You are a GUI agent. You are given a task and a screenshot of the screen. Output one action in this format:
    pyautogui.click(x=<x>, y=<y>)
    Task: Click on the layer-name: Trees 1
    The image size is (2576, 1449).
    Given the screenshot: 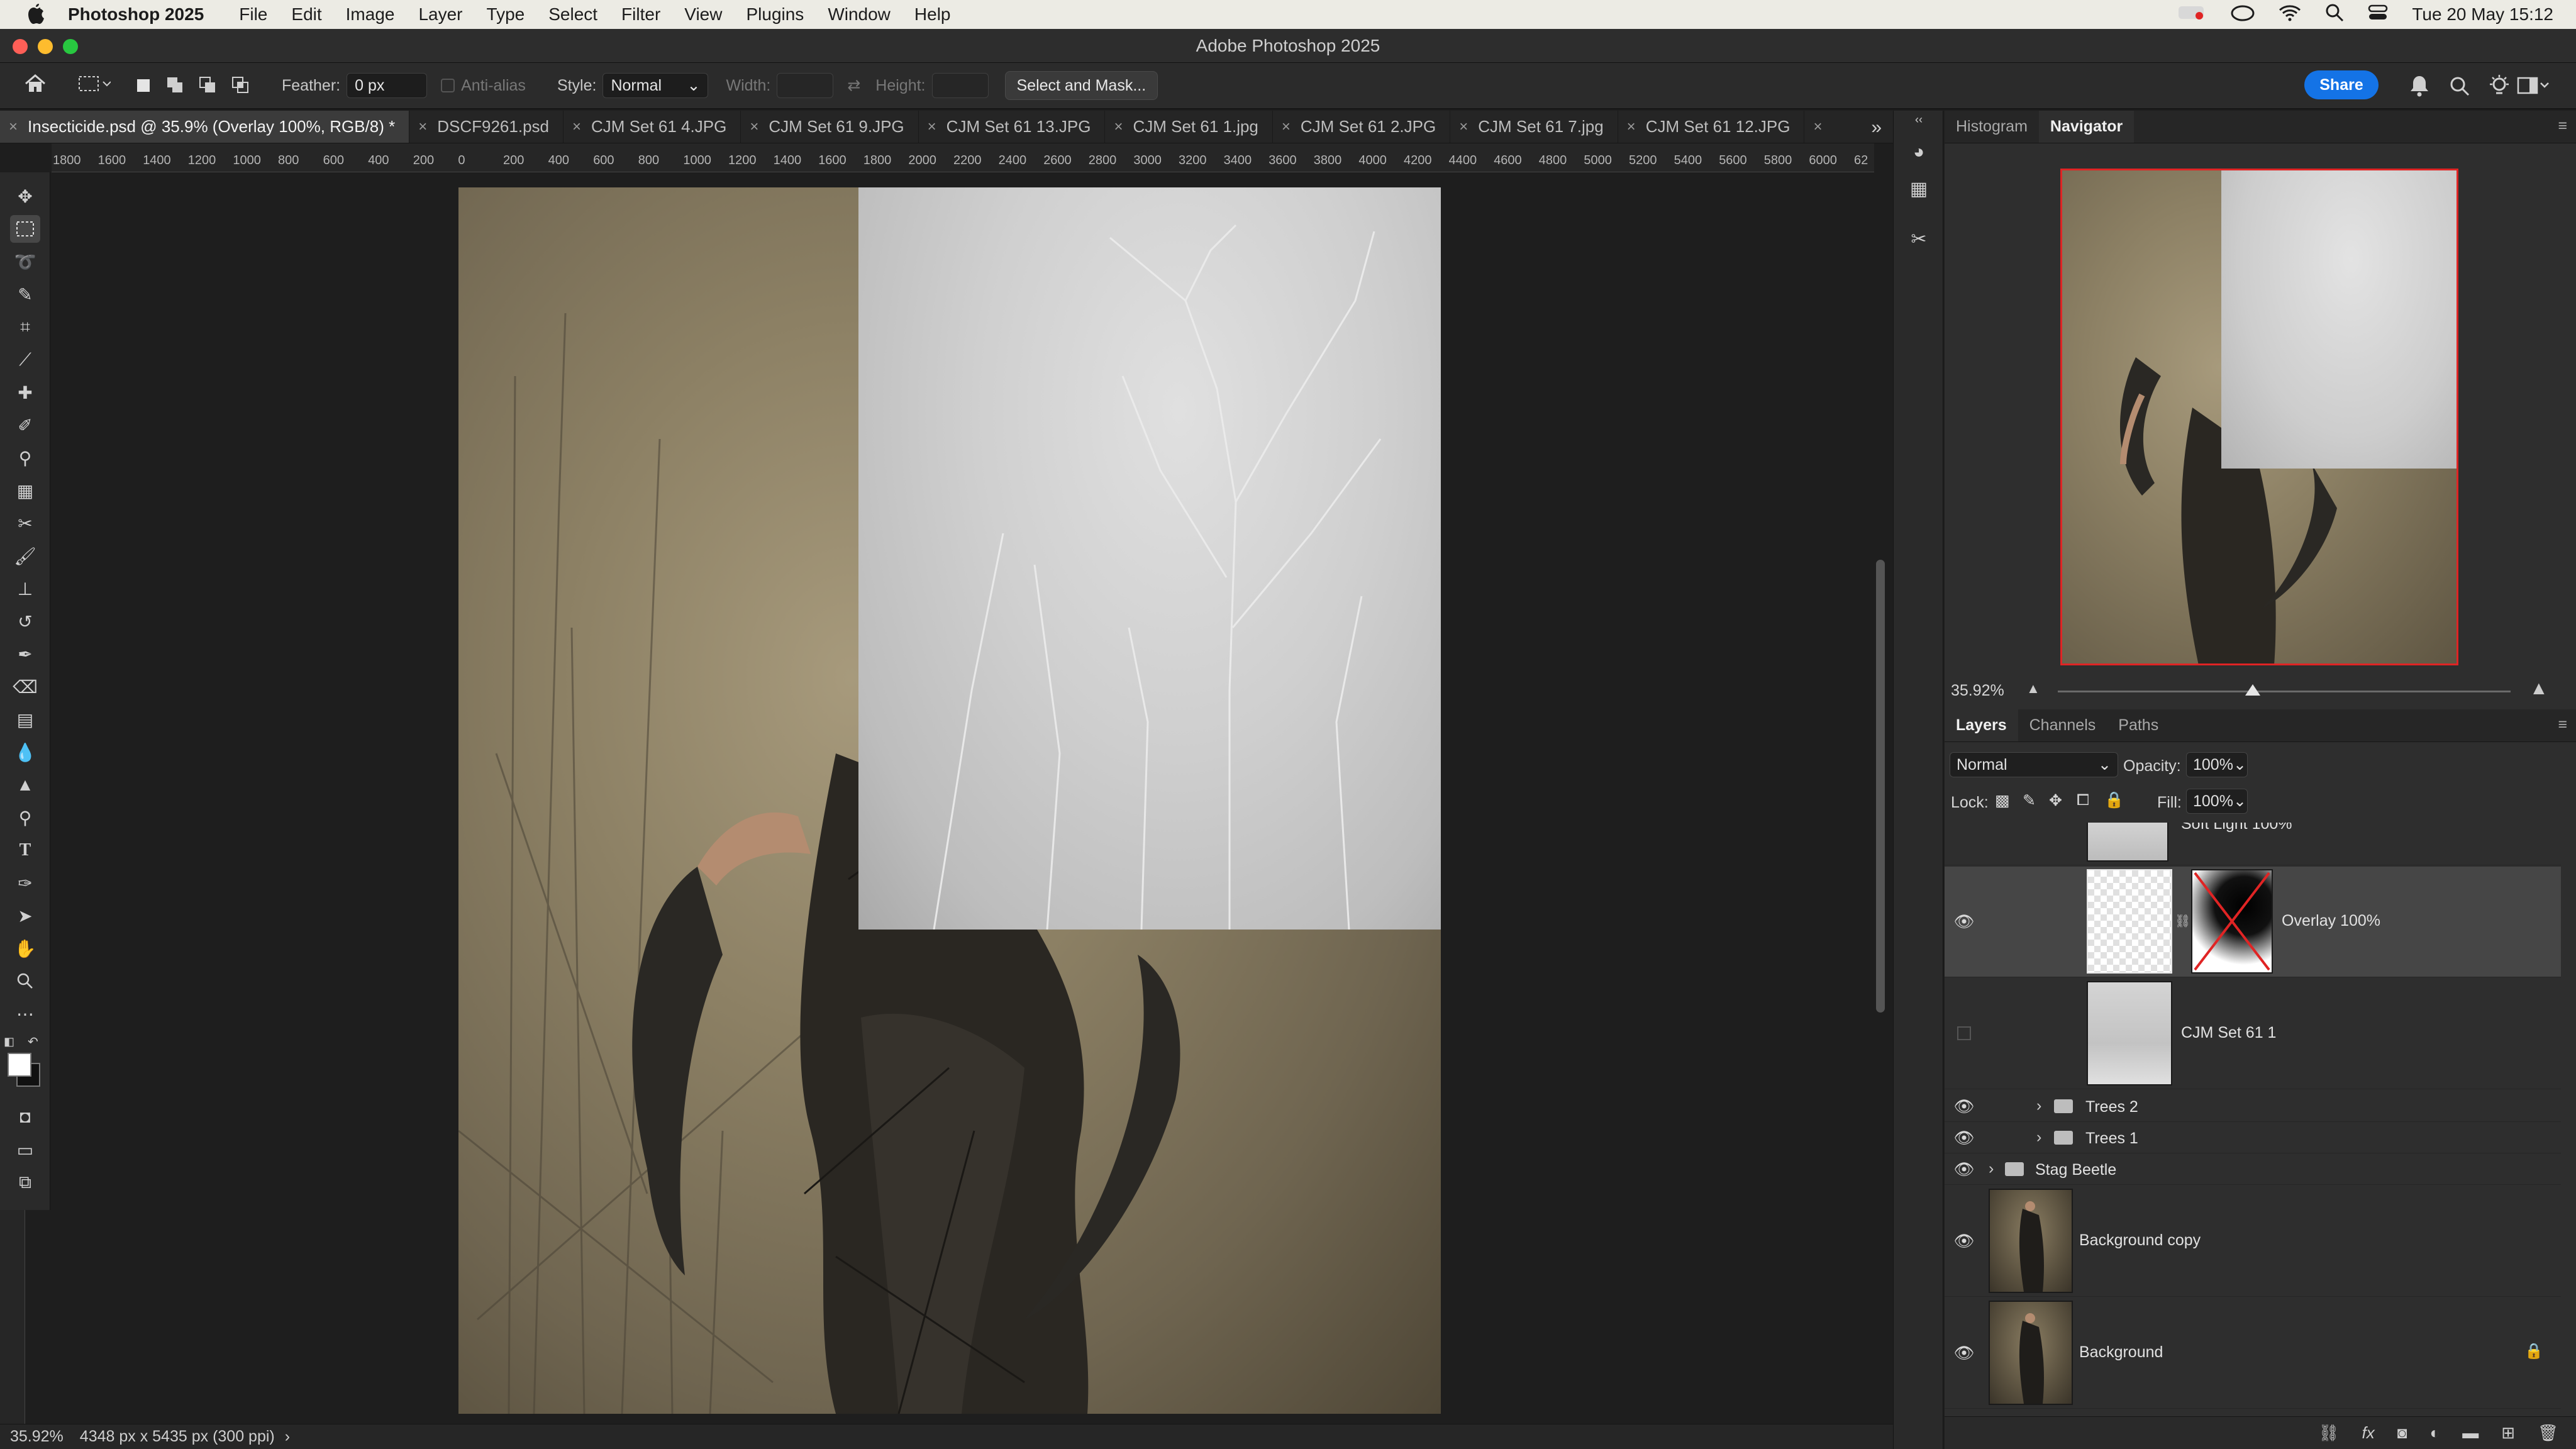 What is the action you would take?
    pyautogui.click(x=2111, y=1139)
    